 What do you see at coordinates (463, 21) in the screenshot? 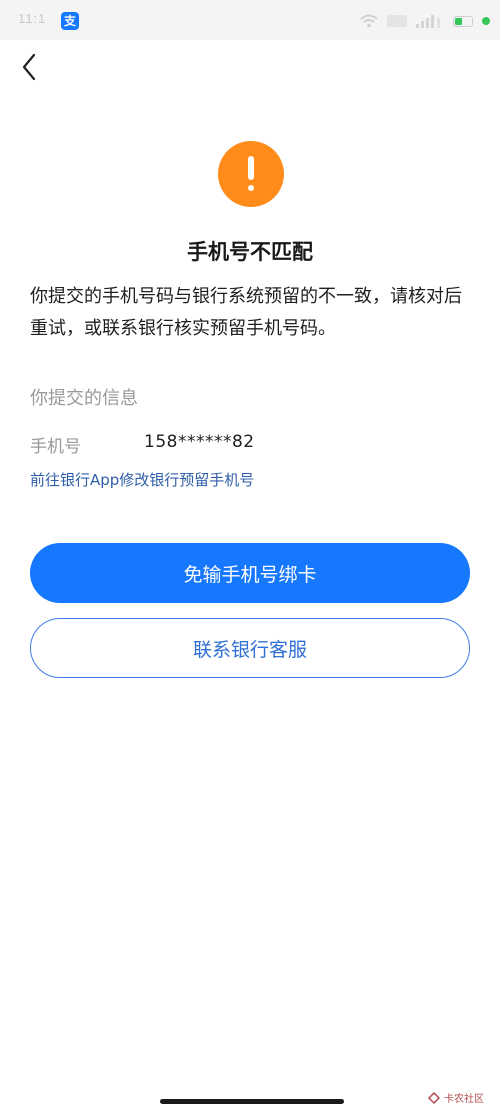
I see `battery-icon` at bounding box center [463, 21].